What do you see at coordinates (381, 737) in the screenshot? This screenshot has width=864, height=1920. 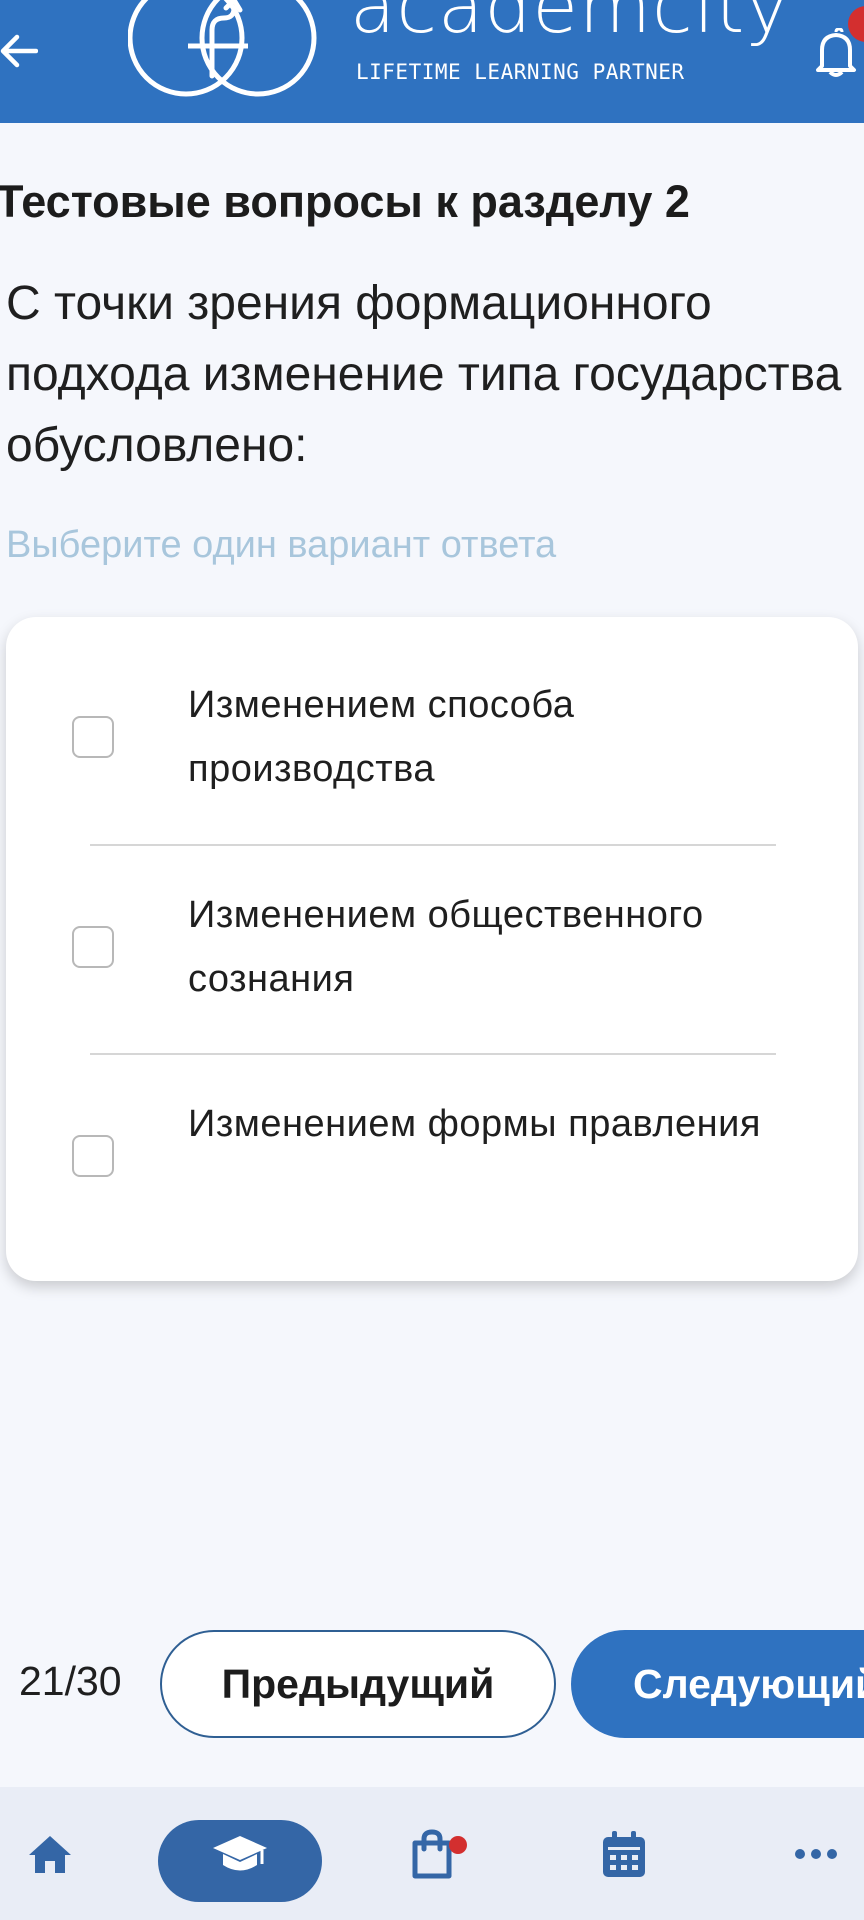 I see `answer-option-label: Изменением способа производства` at bounding box center [381, 737].